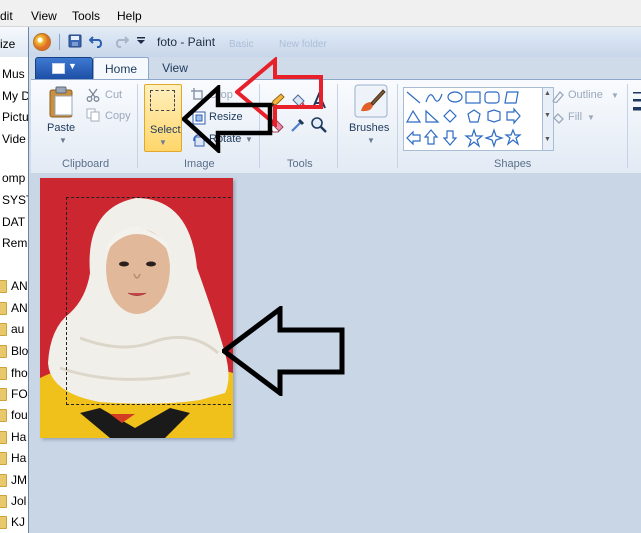 The height and width of the screenshot is (533, 641). What do you see at coordinates (637, 106) in the screenshot?
I see `size-icon` at bounding box center [637, 106].